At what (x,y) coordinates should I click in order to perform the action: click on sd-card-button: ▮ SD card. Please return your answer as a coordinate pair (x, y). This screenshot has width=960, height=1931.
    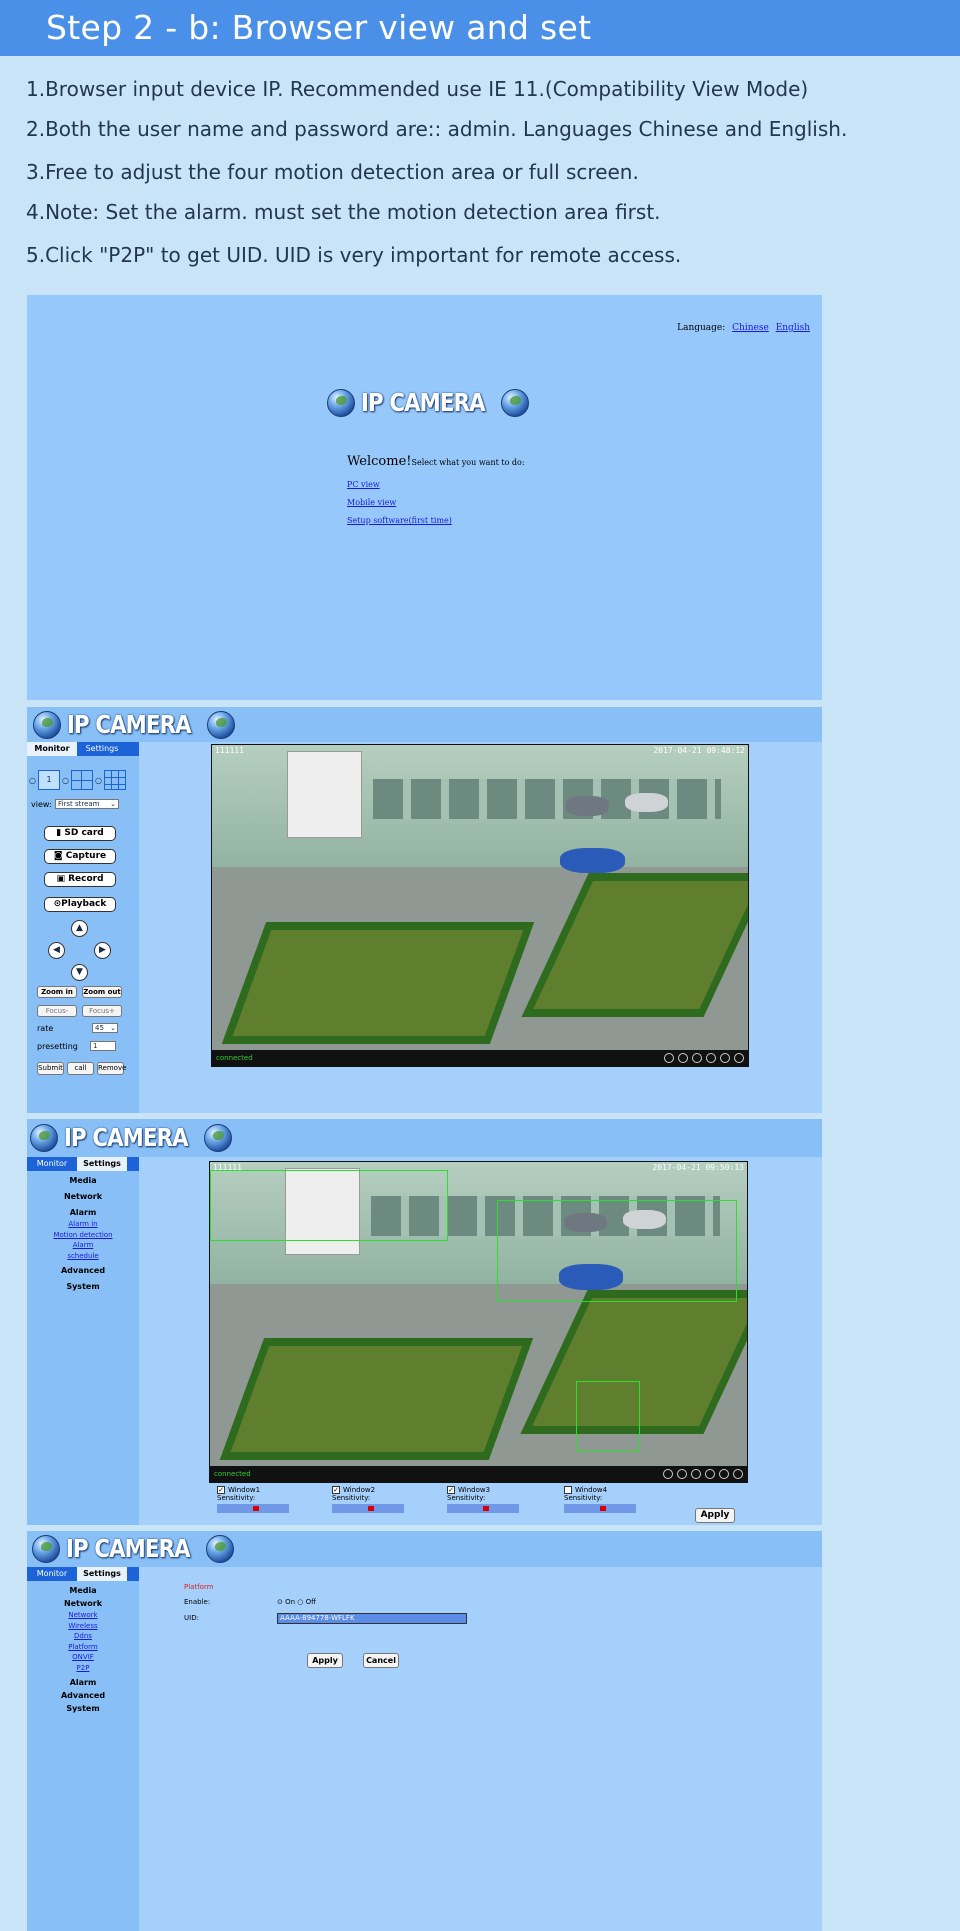
    Looking at the image, I should click on (80, 833).